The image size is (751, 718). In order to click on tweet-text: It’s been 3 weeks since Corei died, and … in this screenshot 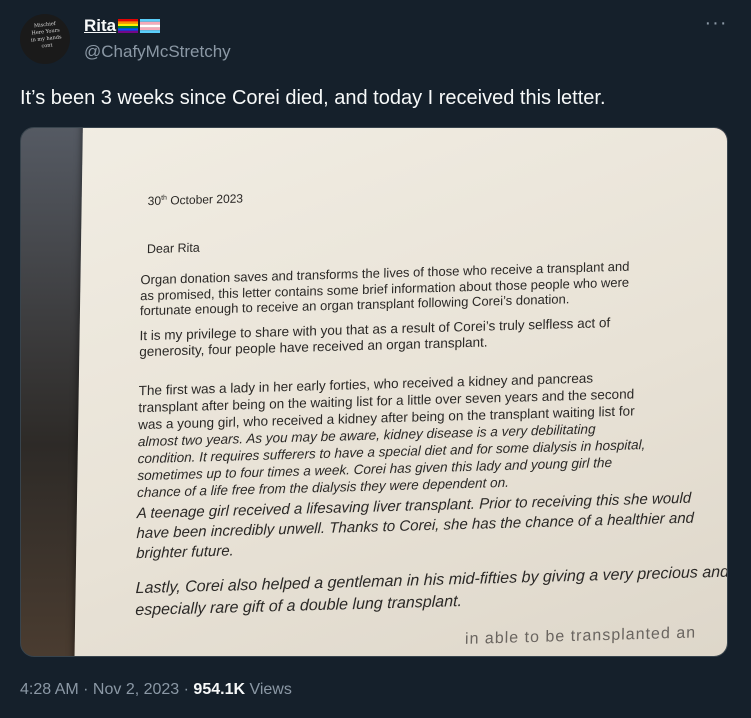, I will do `click(313, 98)`.